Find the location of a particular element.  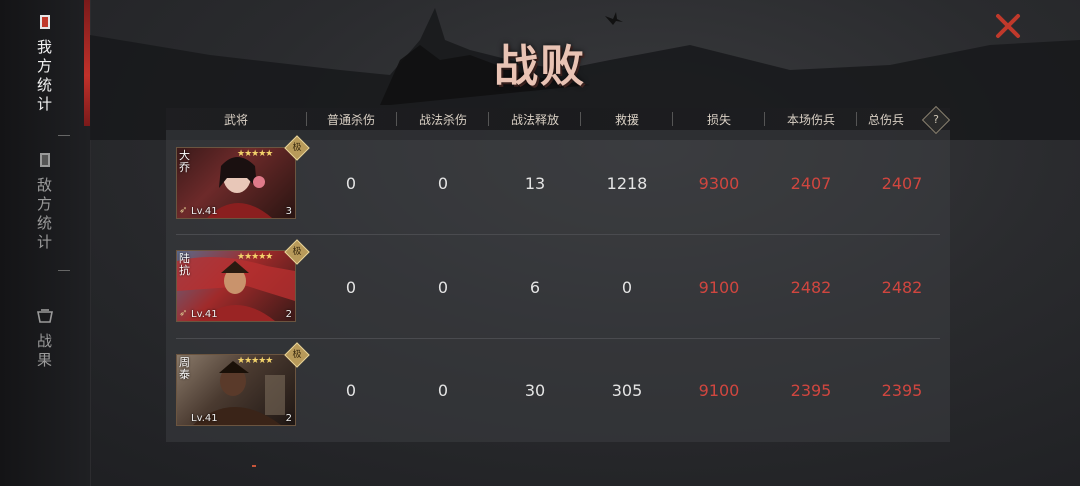

tab-label-char: 战 is located at coordinates (44, 341).